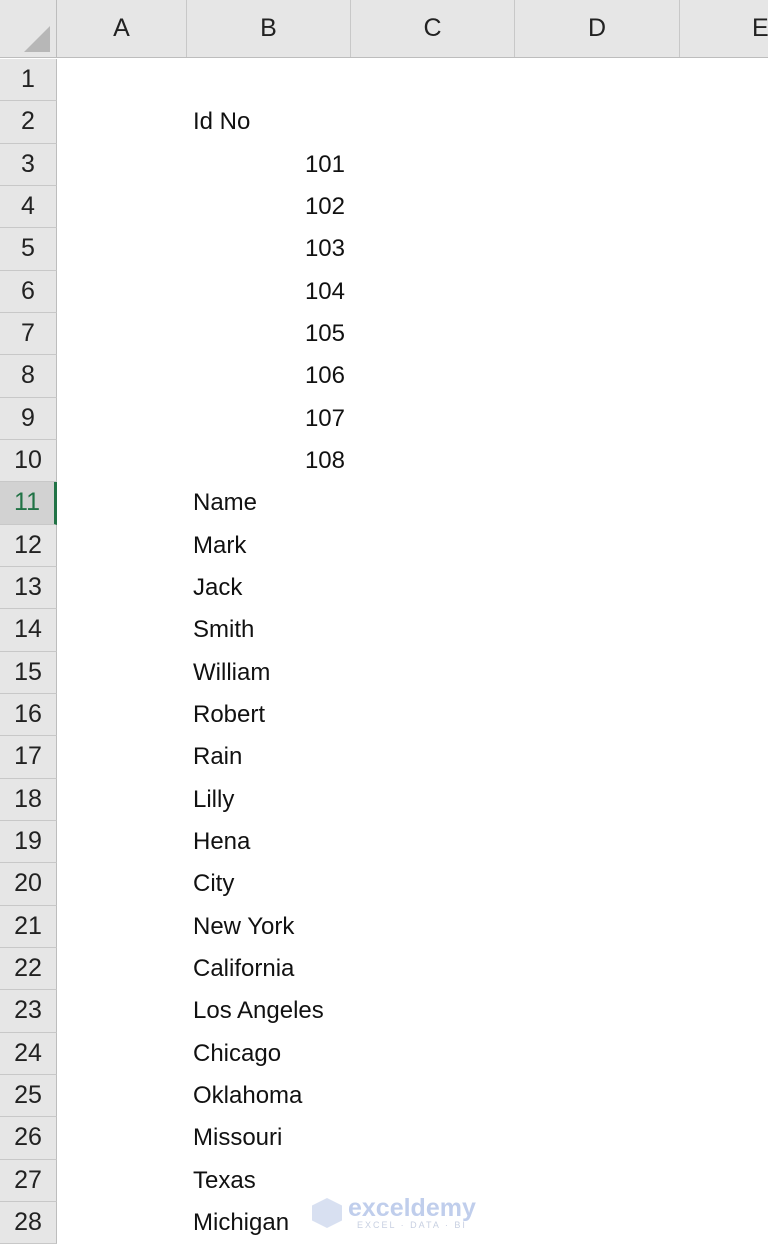 This screenshot has height=1245, width=768. I want to click on select-all-button, so click(28, 29).